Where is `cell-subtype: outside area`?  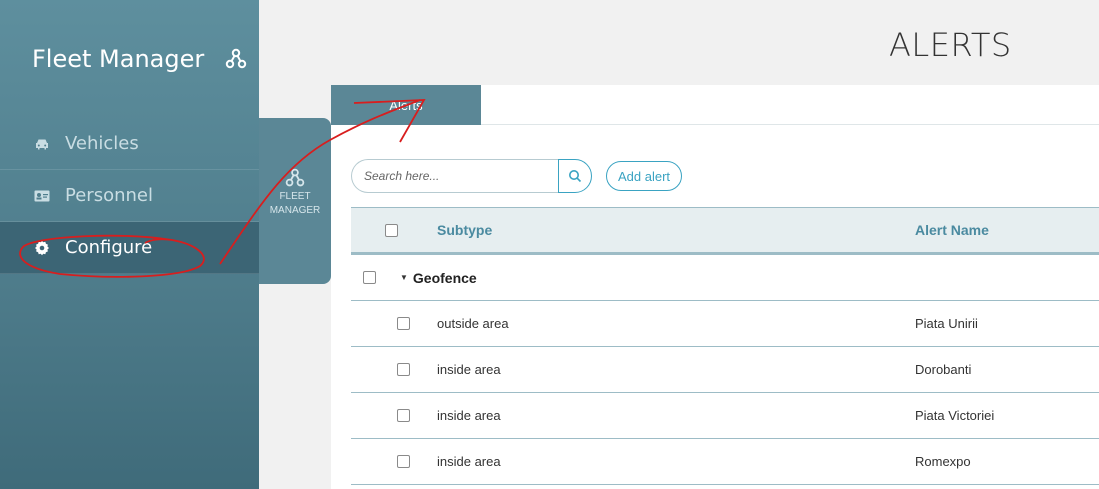 cell-subtype: outside area is located at coordinates (473, 323).